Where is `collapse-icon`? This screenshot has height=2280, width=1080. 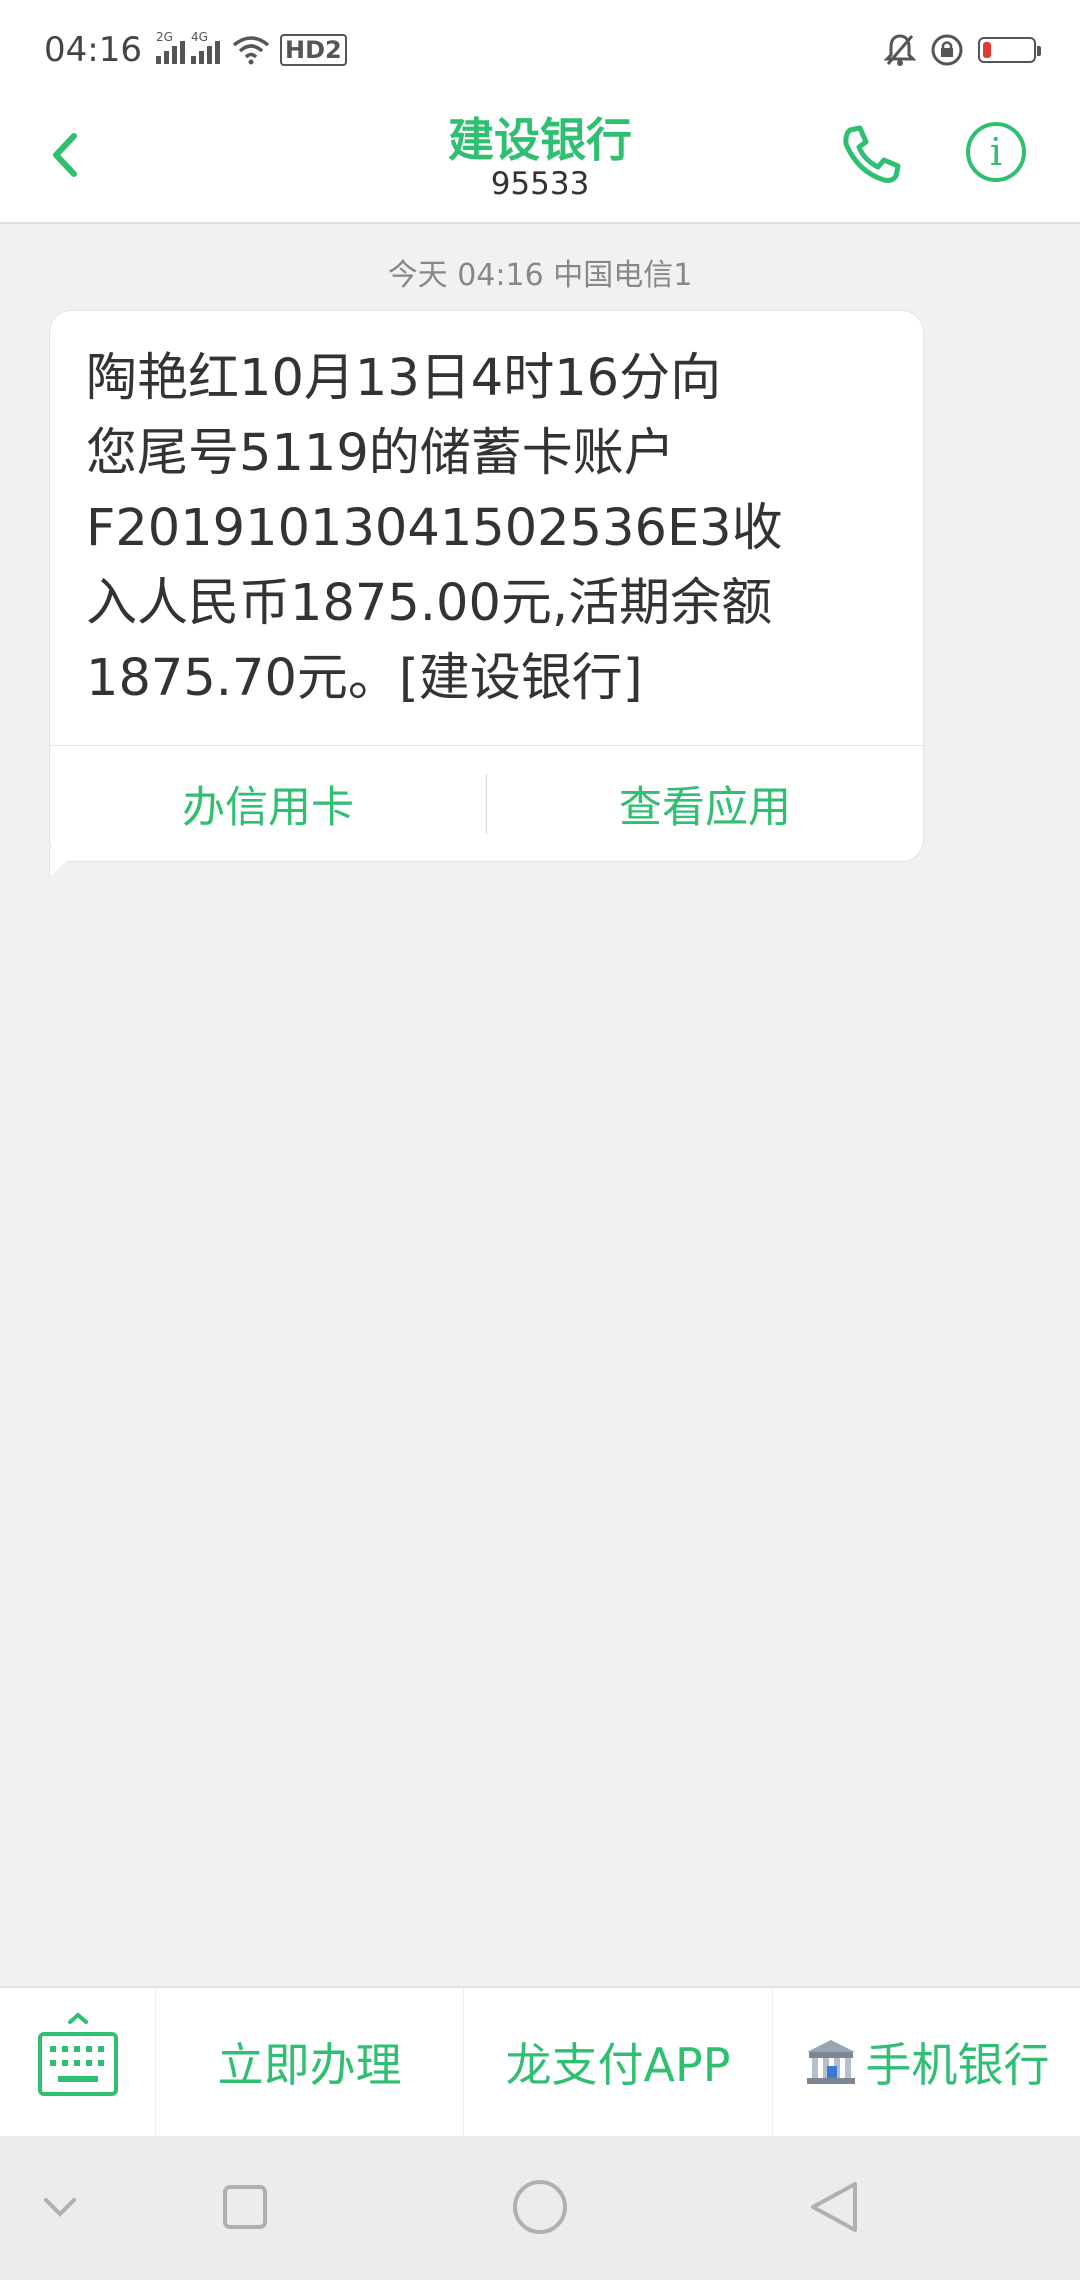 collapse-icon is located at coordinates (60, 2207).